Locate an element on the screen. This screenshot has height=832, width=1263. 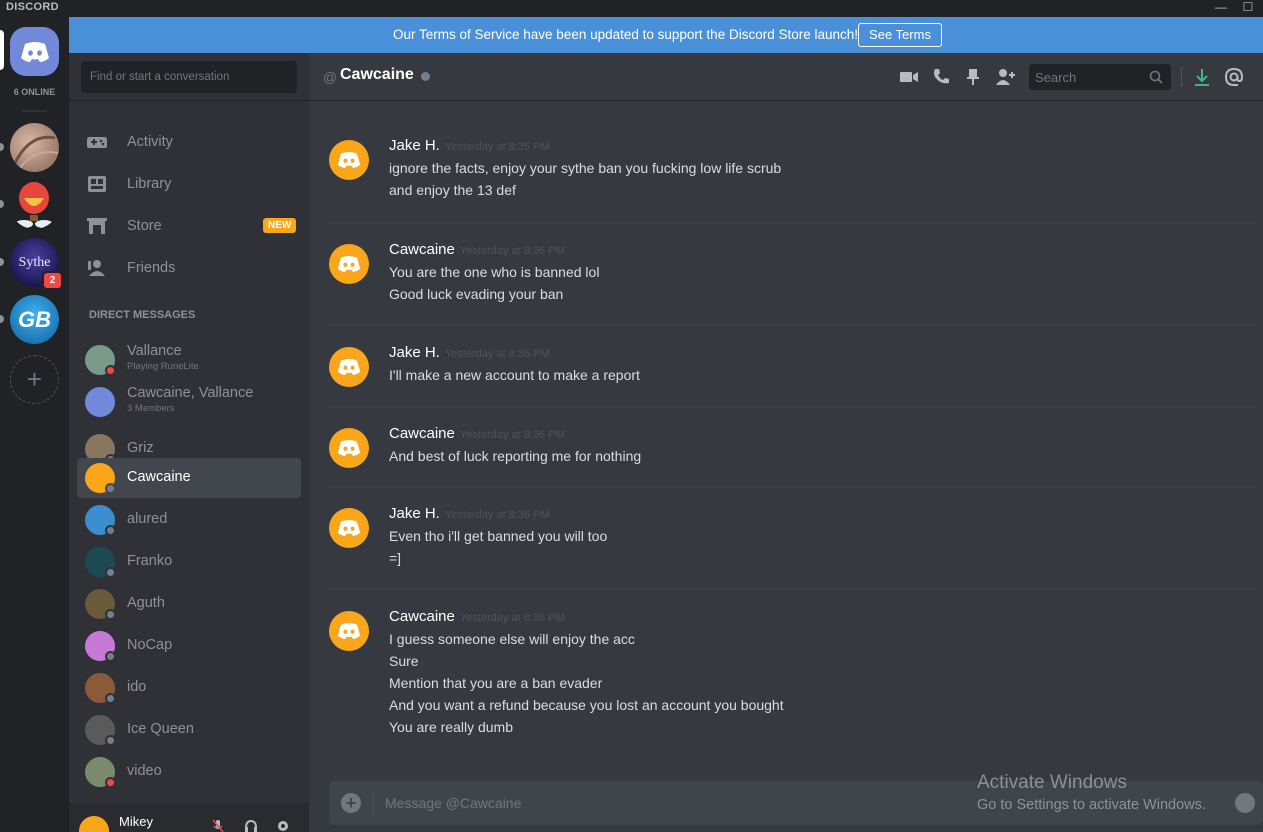
dm-item: Cawcaine is located at coordinates (189, 478).